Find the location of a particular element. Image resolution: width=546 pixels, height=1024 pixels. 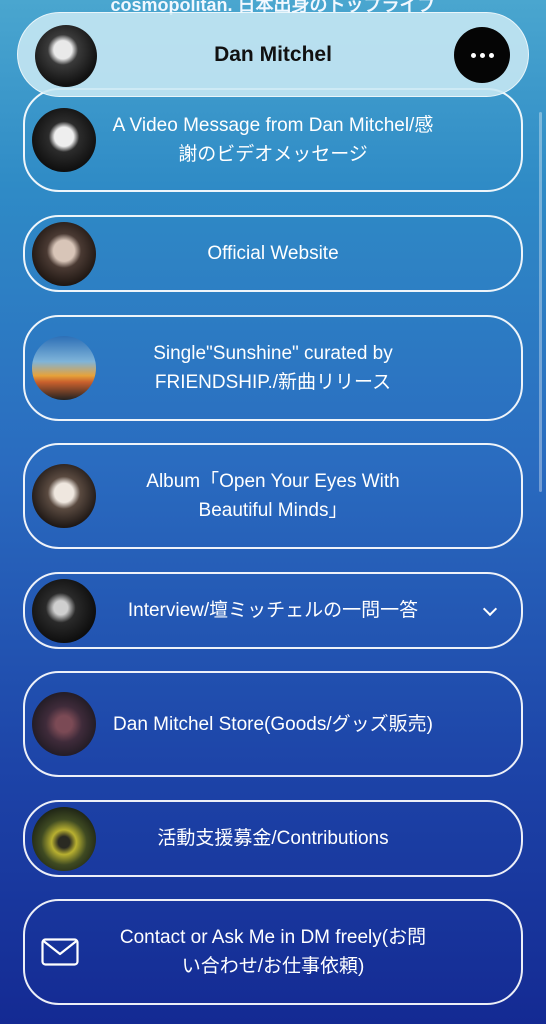

scrollbar is located at coordinates (540, 302).